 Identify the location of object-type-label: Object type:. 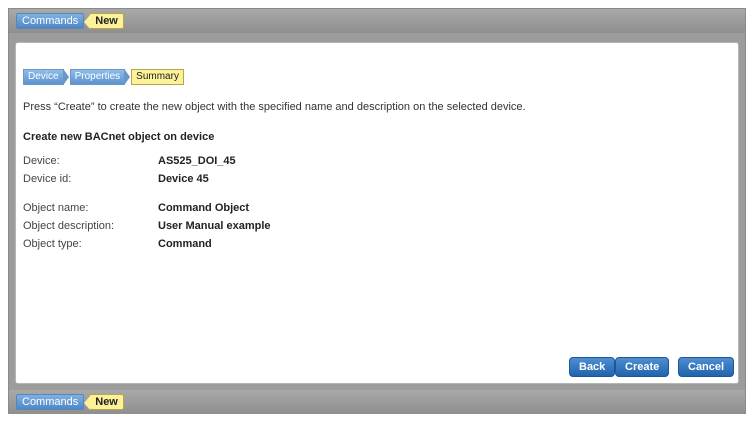
(52, 244).